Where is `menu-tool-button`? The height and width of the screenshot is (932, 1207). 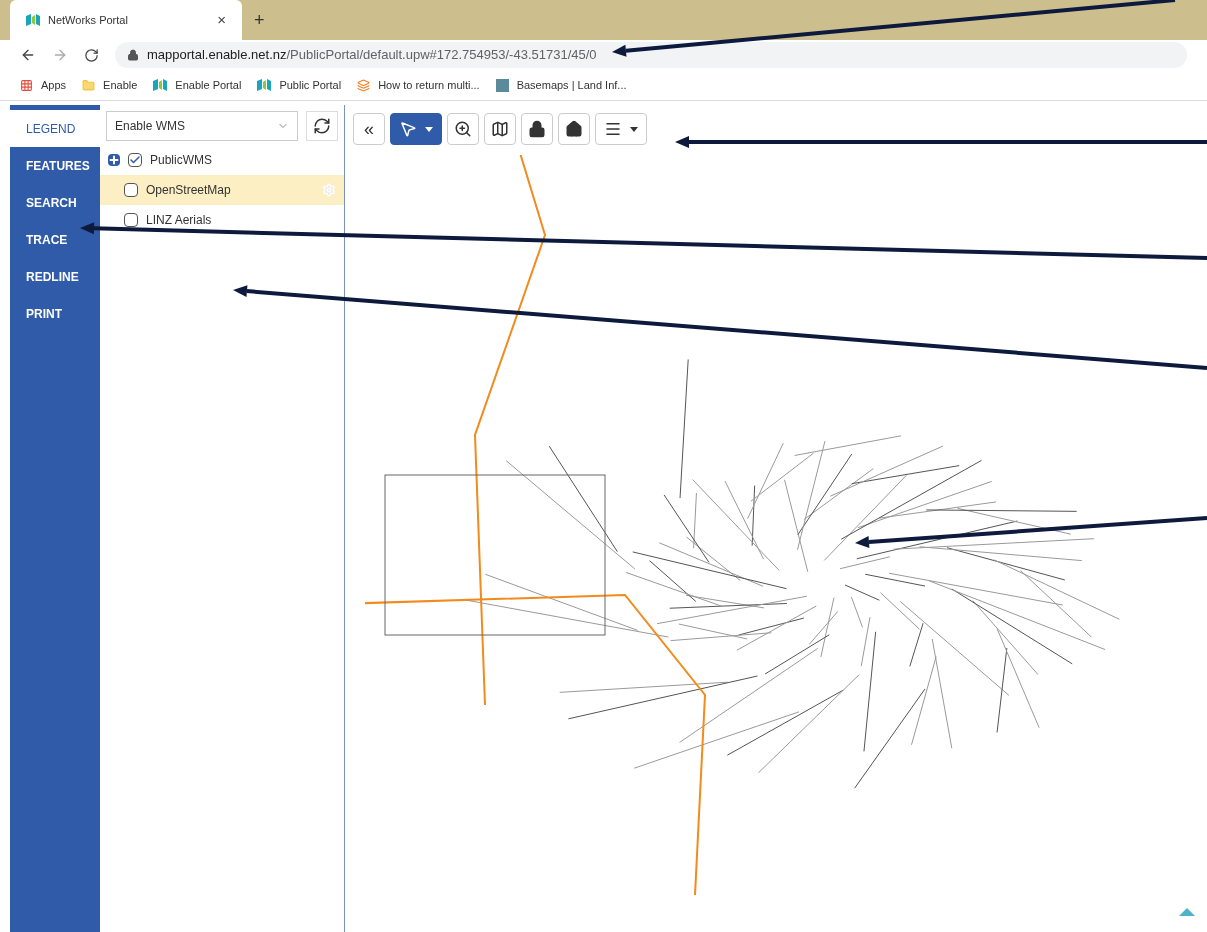
menu-tool-button is located at coordinates (621, 129).